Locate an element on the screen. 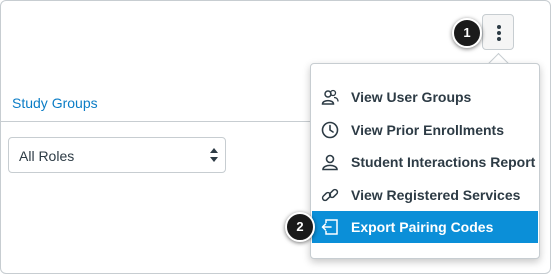 The height and width of the screenshot is (274, 551). menu-item-view-registered-services: View Registered Services is located at coordinates (425, 195).